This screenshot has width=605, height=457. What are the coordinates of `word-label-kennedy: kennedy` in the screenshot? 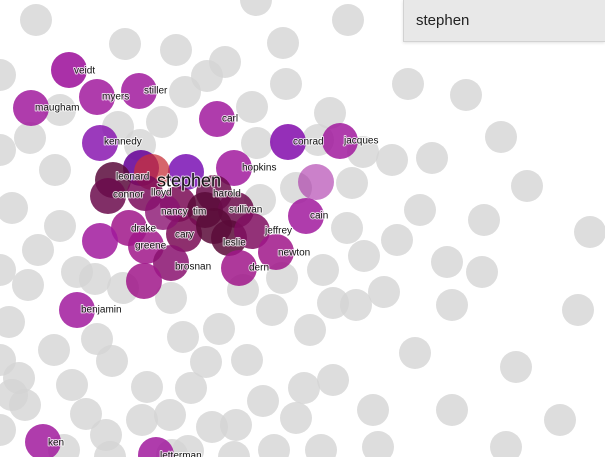 It's located at (123, 142).